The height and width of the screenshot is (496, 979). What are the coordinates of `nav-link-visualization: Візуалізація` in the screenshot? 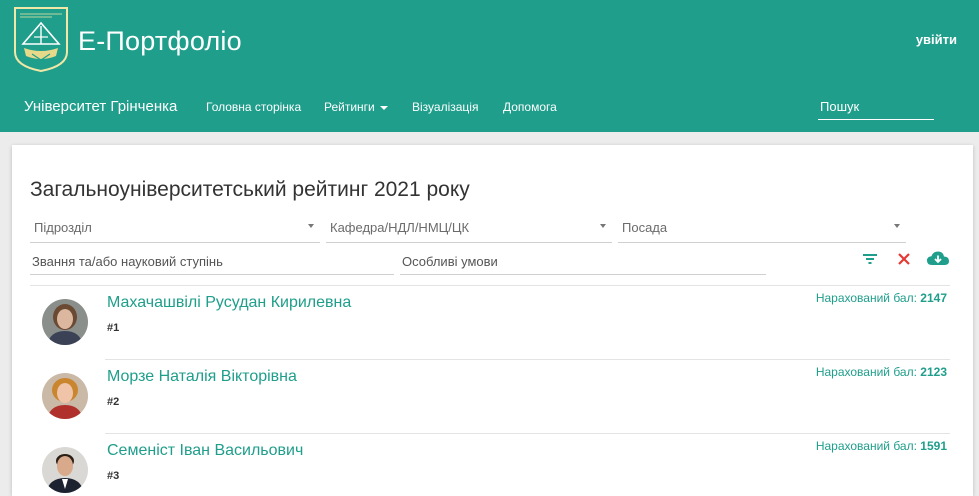 It's located at (445, 107).